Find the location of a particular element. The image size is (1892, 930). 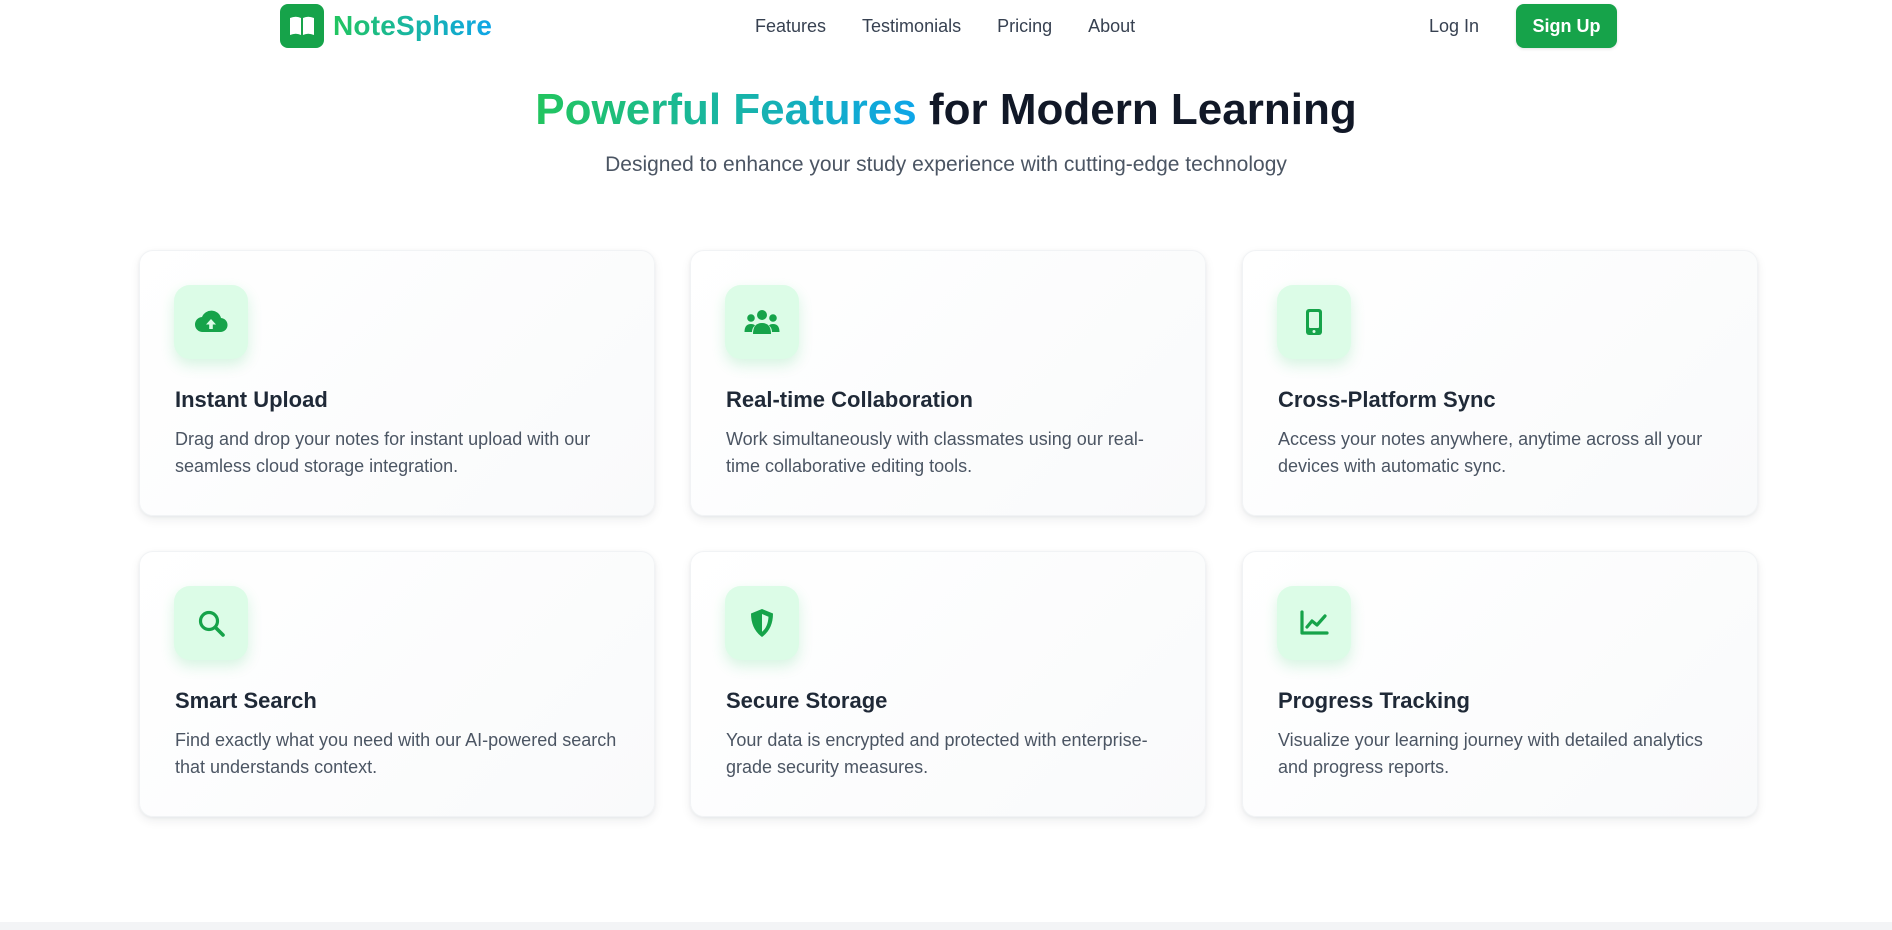

shield-icon is located at coordinates (762, 623).